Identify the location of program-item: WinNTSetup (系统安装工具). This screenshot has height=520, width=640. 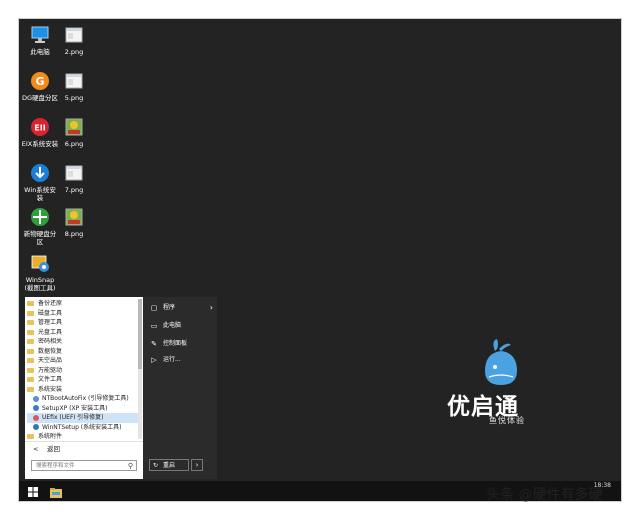
(83, 428).